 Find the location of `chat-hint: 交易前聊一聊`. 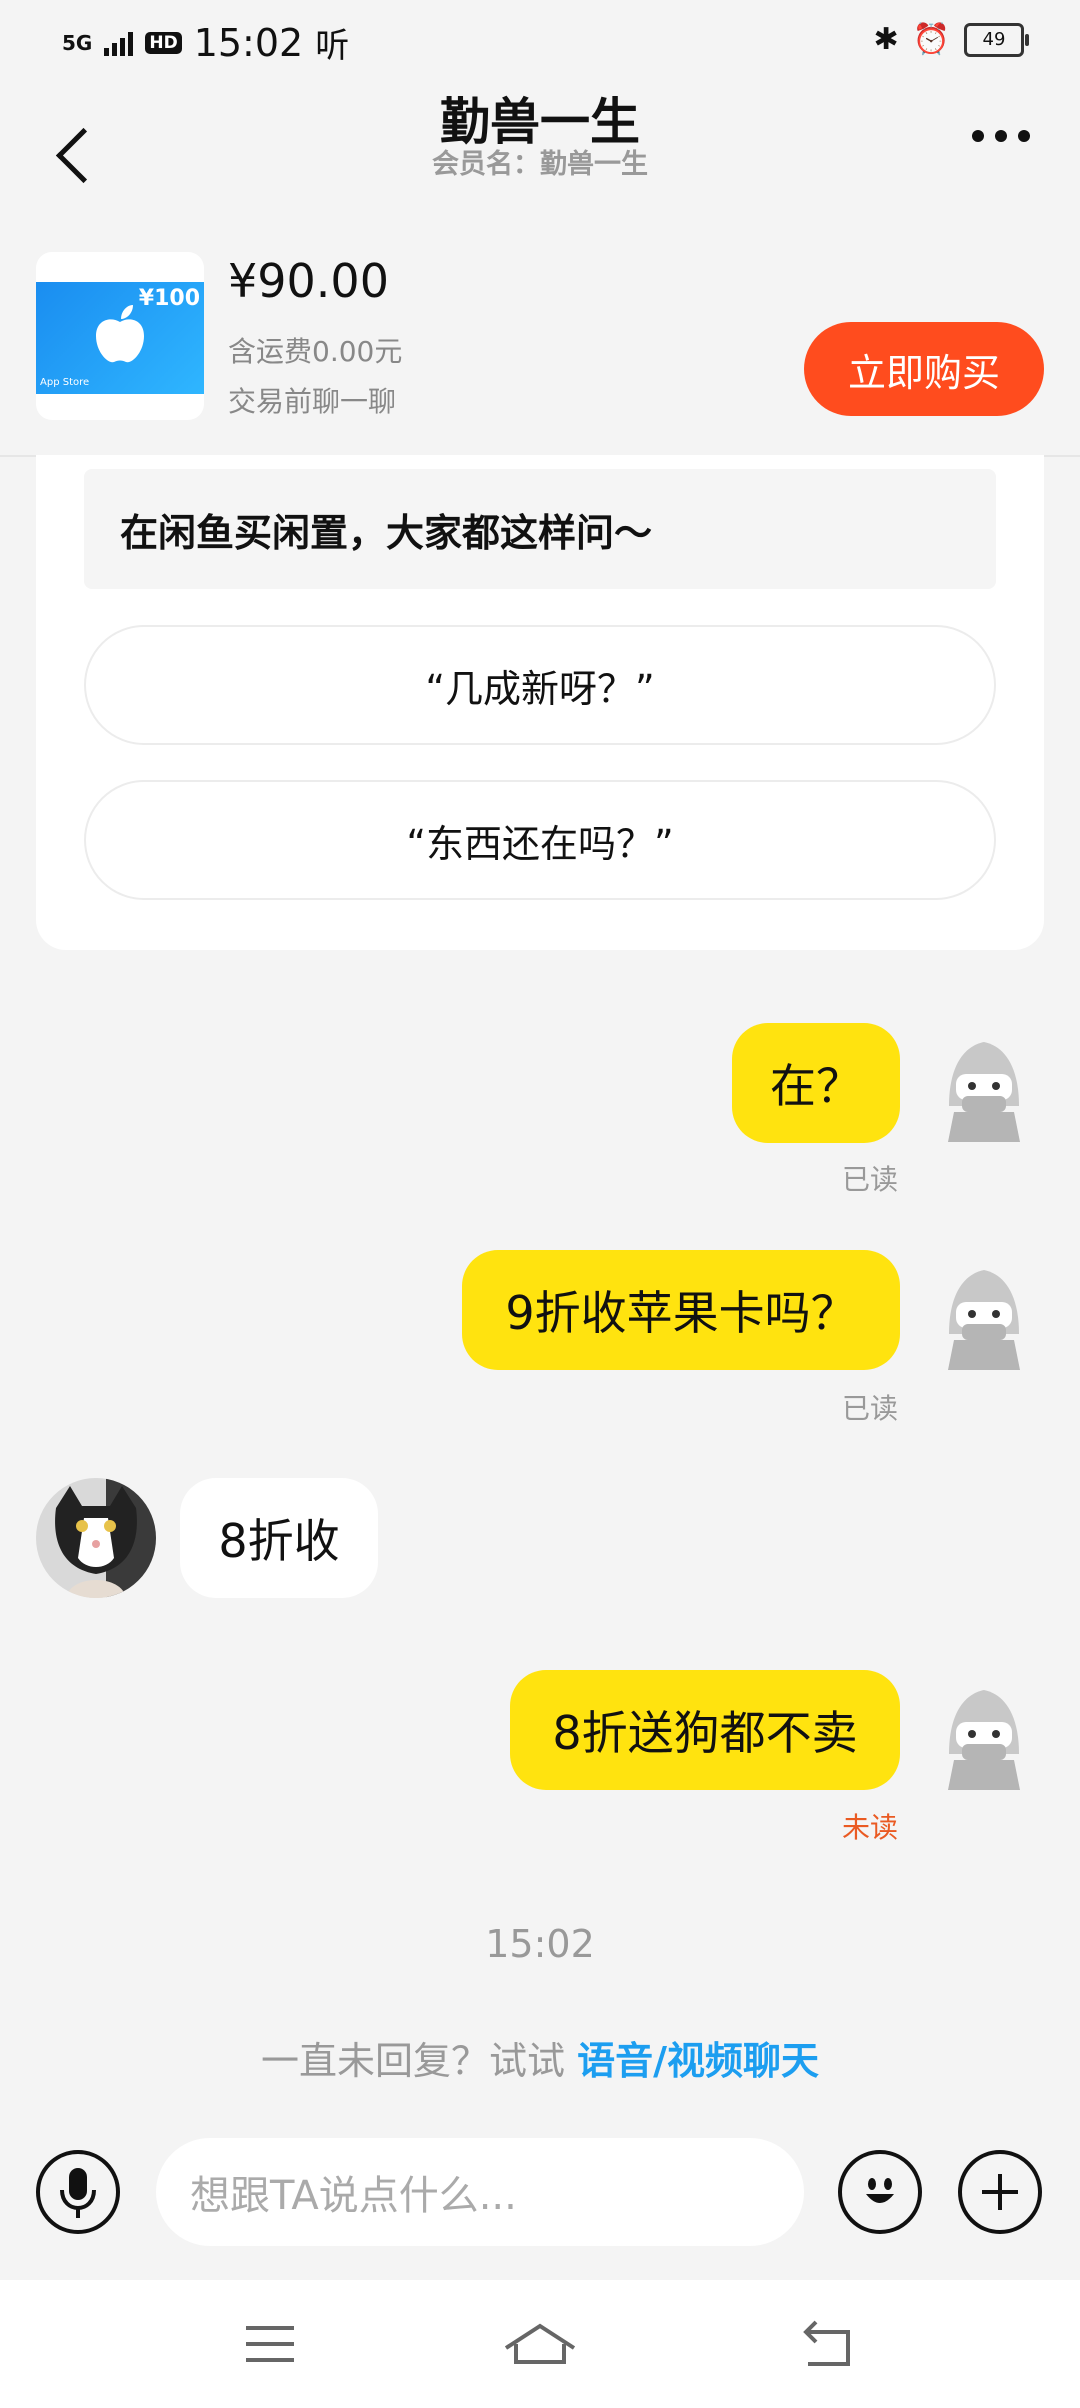

chat-hint: 交易前聊一聊 is located at coordinates (312, 401).